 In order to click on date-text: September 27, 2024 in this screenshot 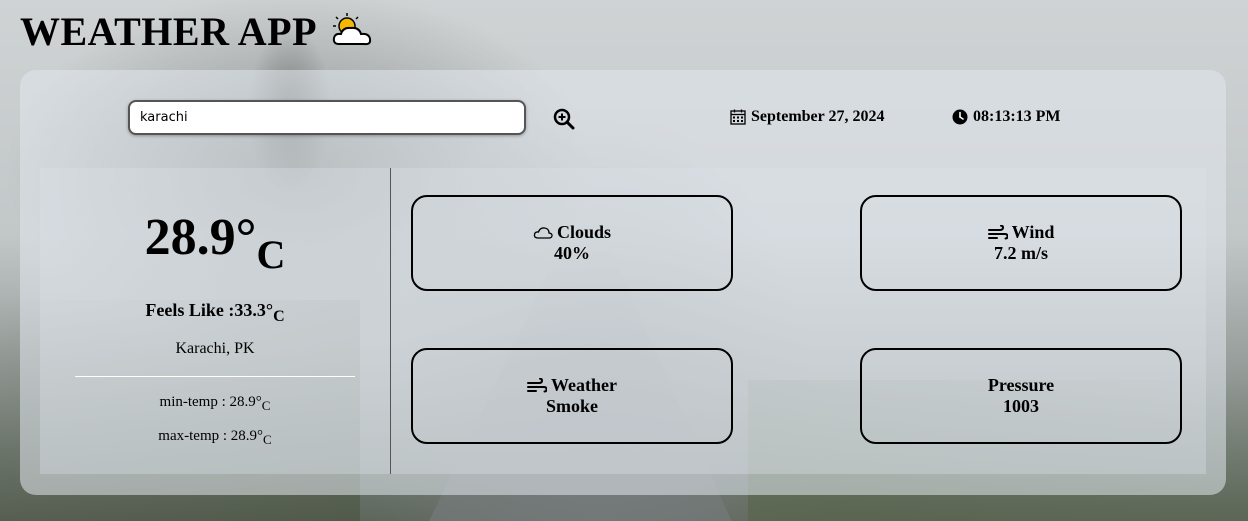, I will do `click(818, 116)`.